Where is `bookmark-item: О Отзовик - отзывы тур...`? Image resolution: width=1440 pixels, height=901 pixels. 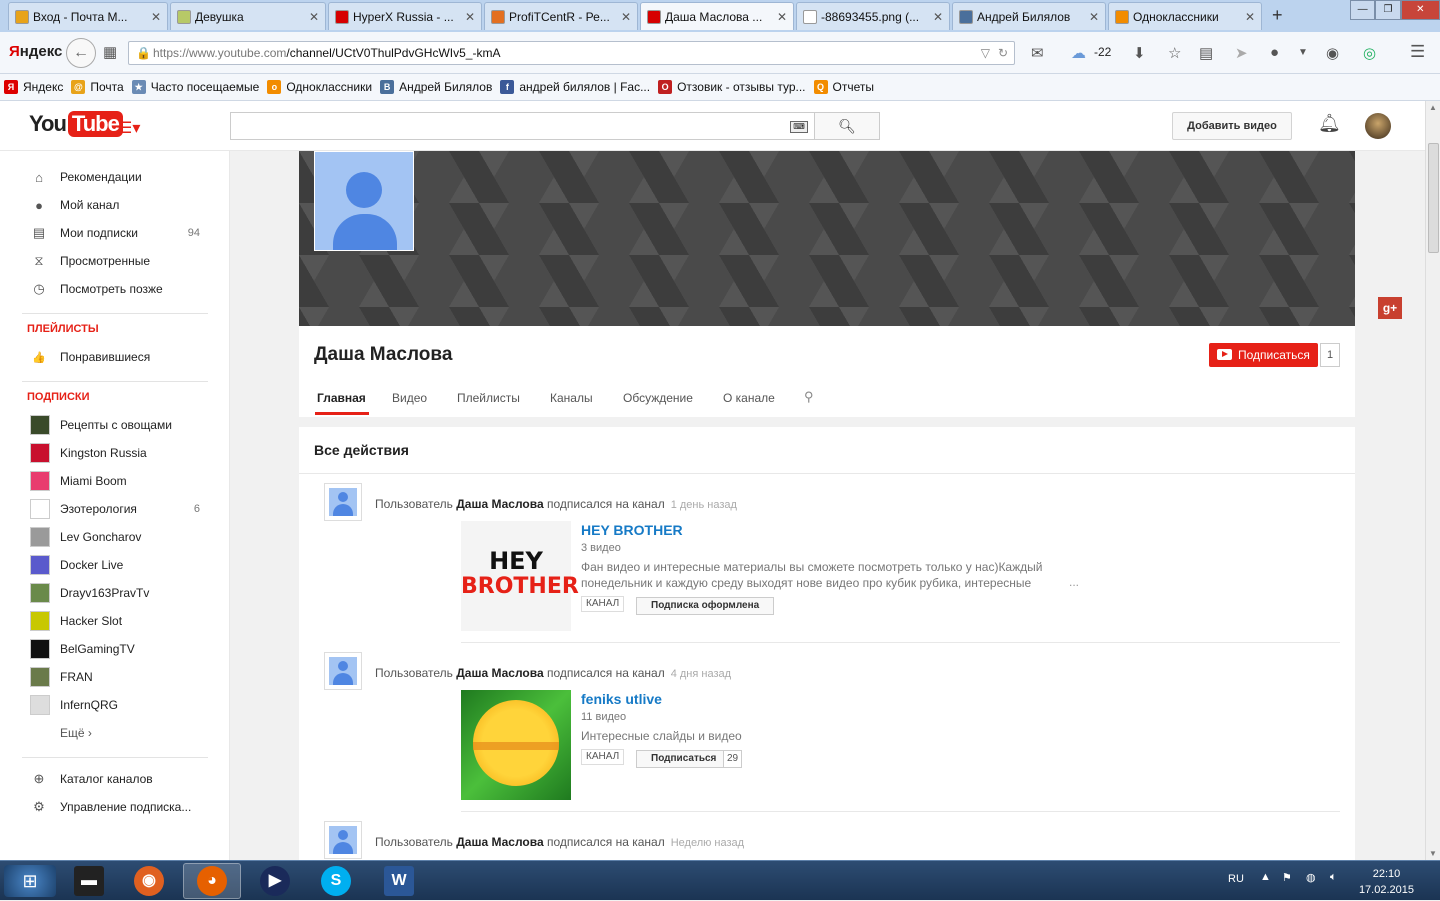 bookmark-item: О Отзовик - отзывы тур... is located at coordinates (732, 87).